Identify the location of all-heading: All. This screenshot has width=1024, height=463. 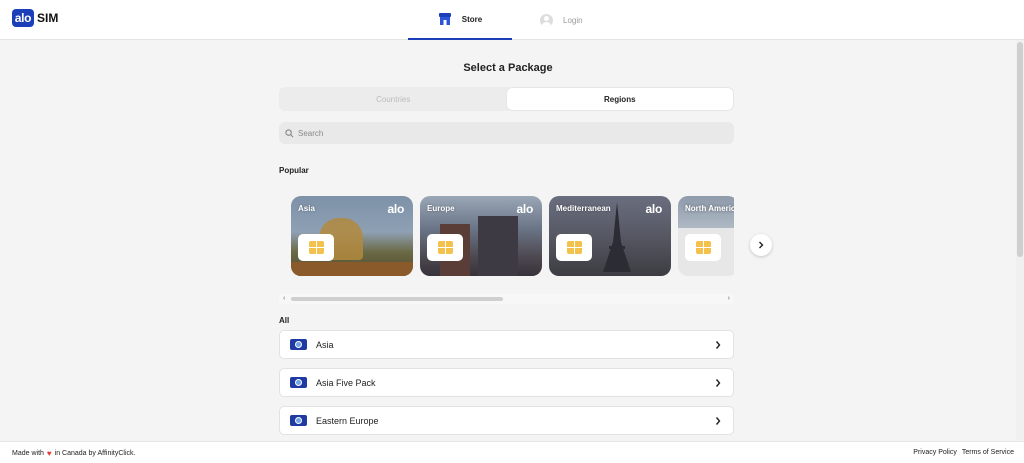
(284, 320).